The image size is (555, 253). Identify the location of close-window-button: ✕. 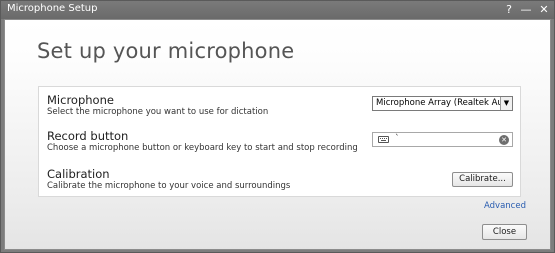
(544, 9).